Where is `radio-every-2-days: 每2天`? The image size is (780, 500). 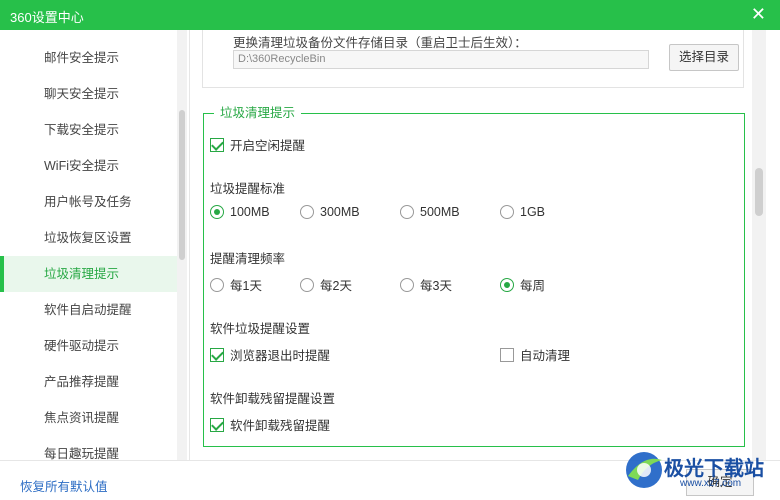 radio-every-2-days: 每2天 is located at coordinates (326, 284).